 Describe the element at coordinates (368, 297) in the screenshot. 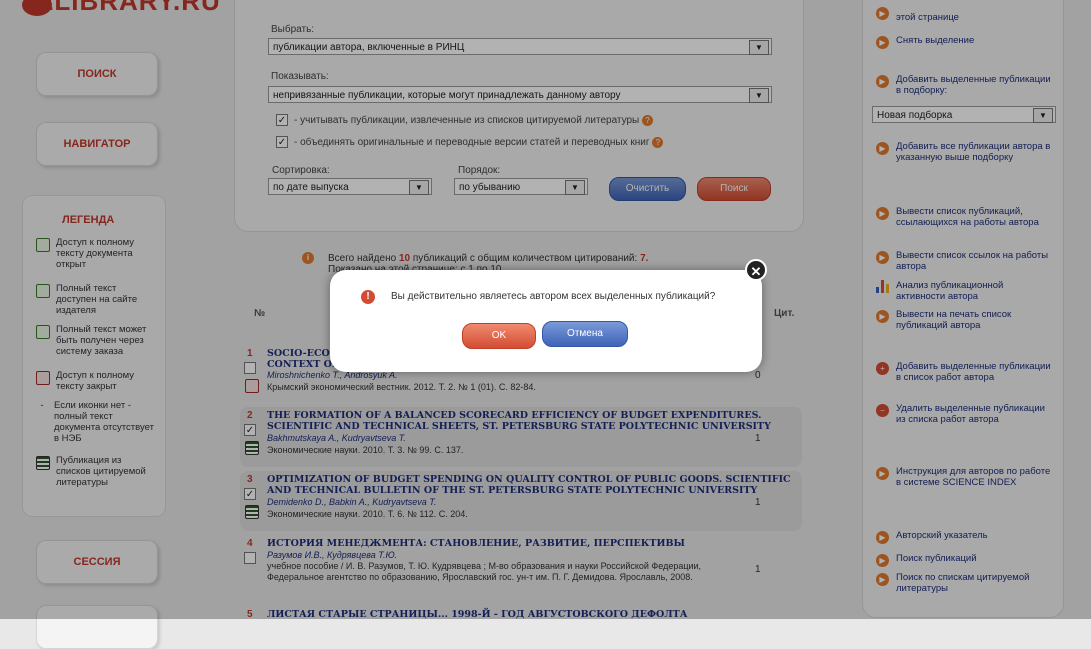

I see `warning-icon: !` at that location.